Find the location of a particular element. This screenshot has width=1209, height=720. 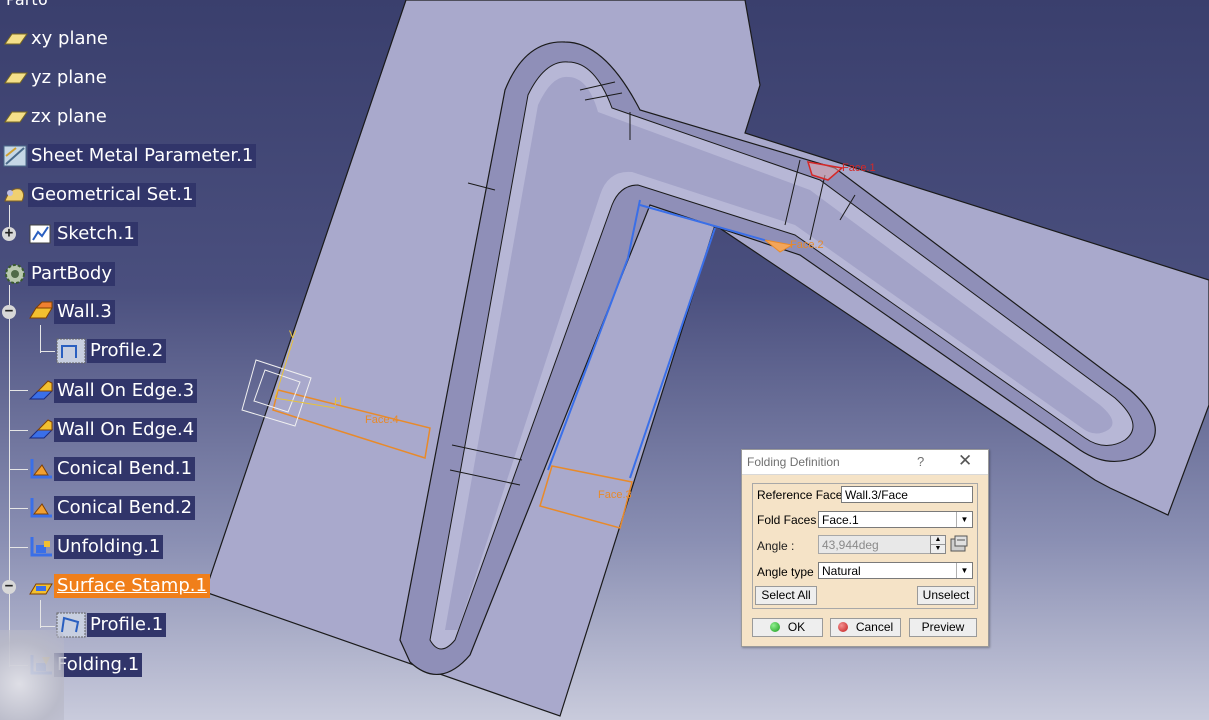

unselect-button: Unselect is located at coordinates (946, 595).